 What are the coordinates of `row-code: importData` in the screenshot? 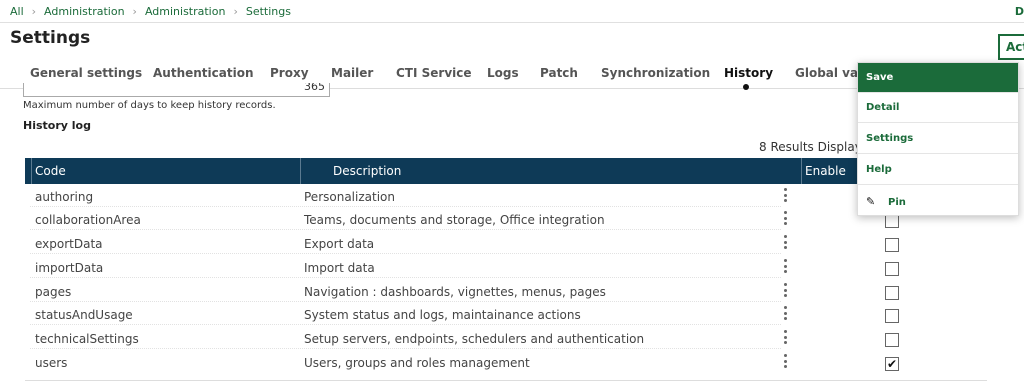 It's located at (69, 268).